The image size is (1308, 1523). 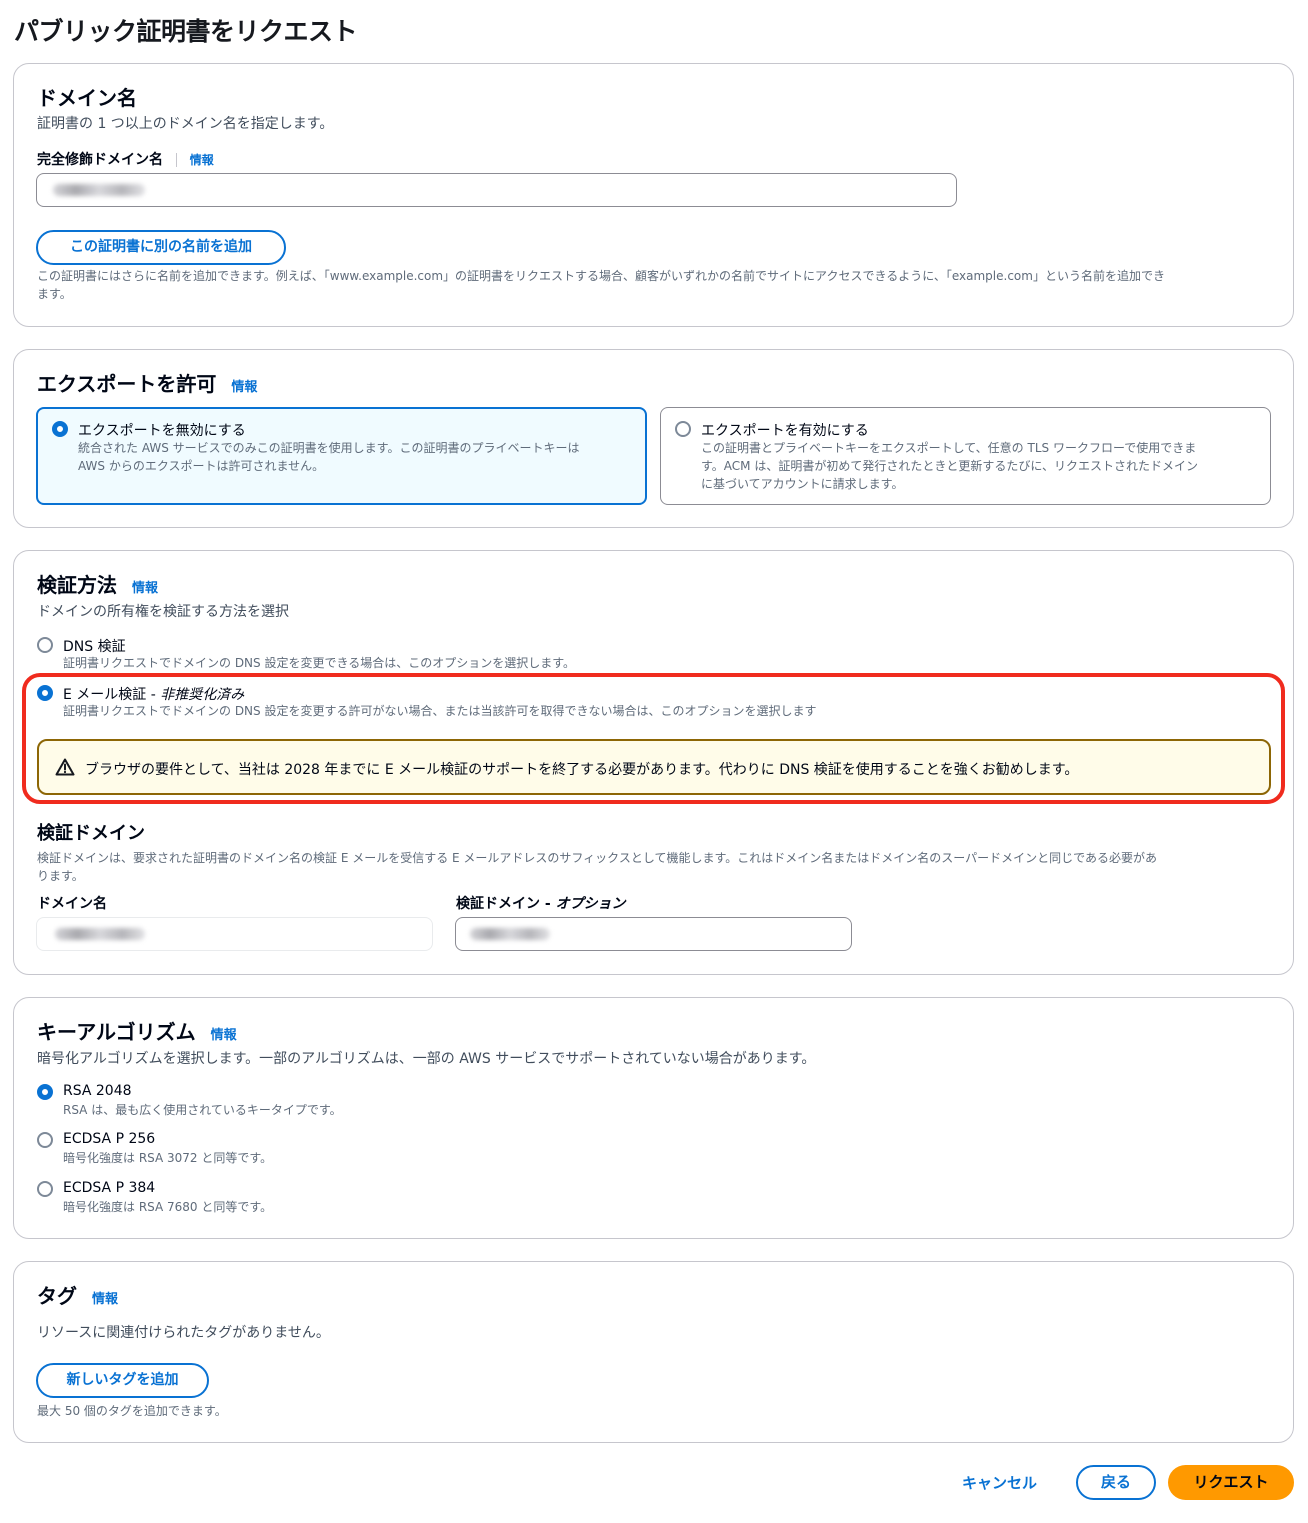 What do you see at coordinates (168, 1158) in the screenshot?
I see `ecdsa-p256-desc: 暗号化強度は RSA 3072 と同等です。` at bounding box center [168, 1158].